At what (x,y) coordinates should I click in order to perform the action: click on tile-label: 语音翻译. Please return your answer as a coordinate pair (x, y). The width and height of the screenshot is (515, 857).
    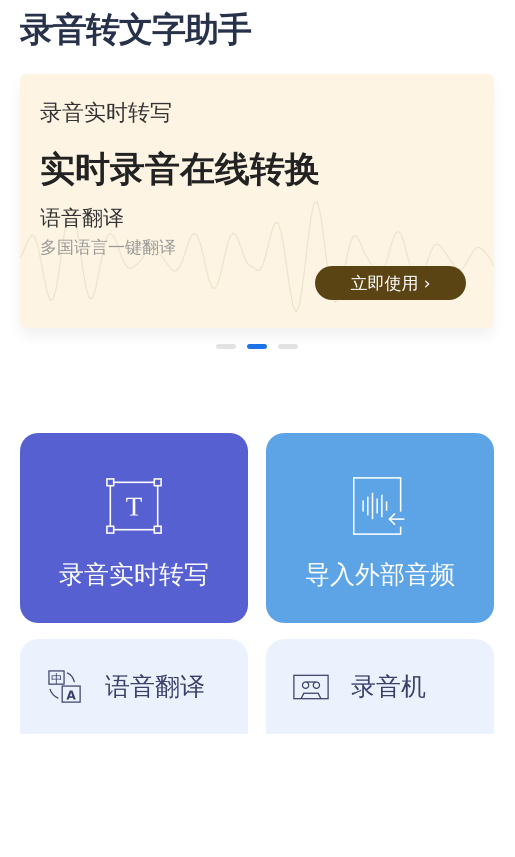
    Looking at the image, I should click on (155, 687).